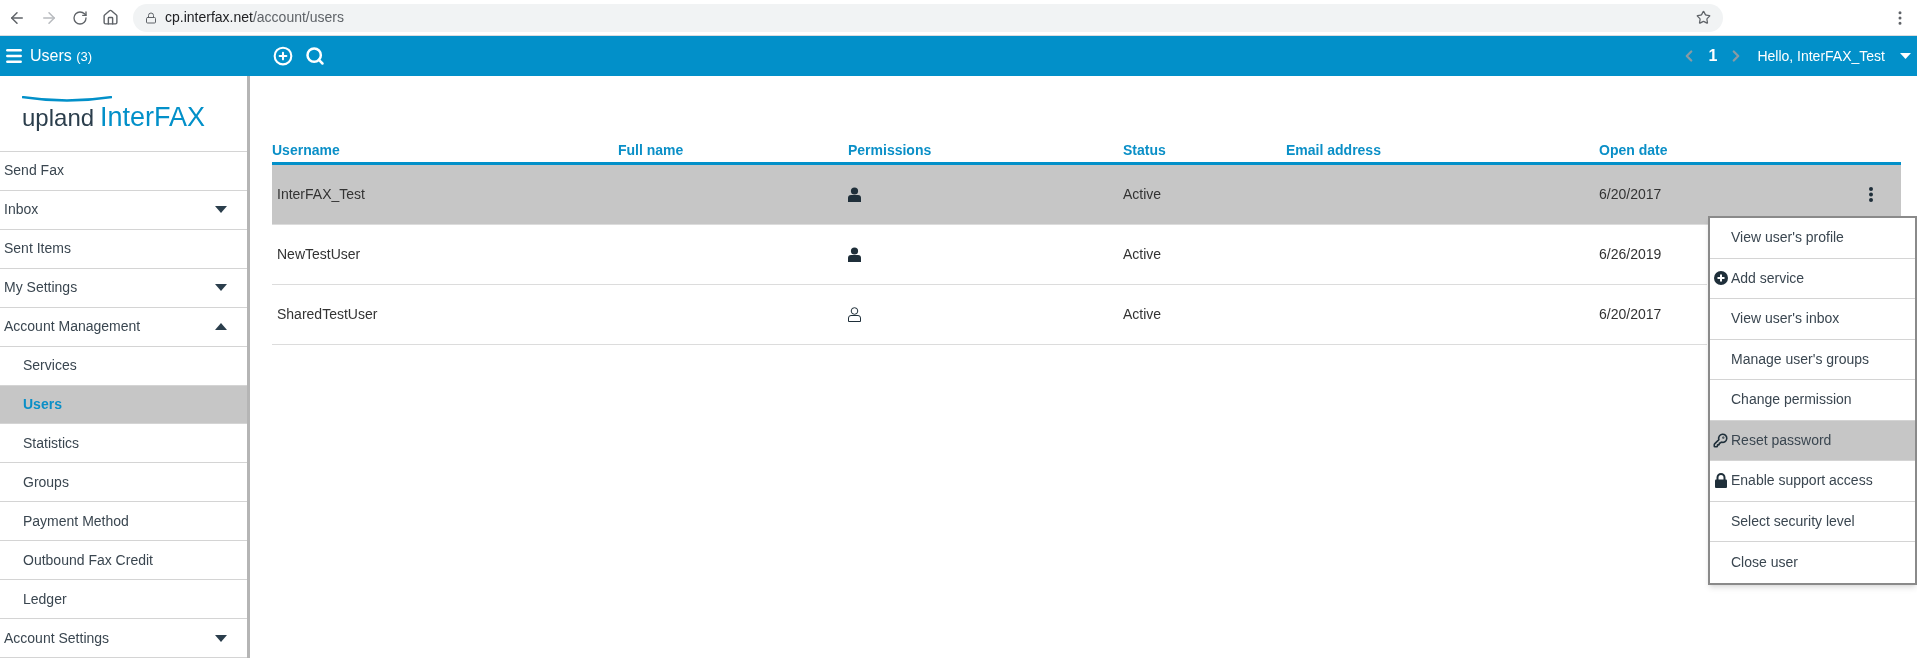 This screenshot has height=658, width=1917. What do you see at coordinates (928, 17) in the screenshot?
I see `address-bar: cp.interfax.net/account/users` at bounding box center [928, 17].